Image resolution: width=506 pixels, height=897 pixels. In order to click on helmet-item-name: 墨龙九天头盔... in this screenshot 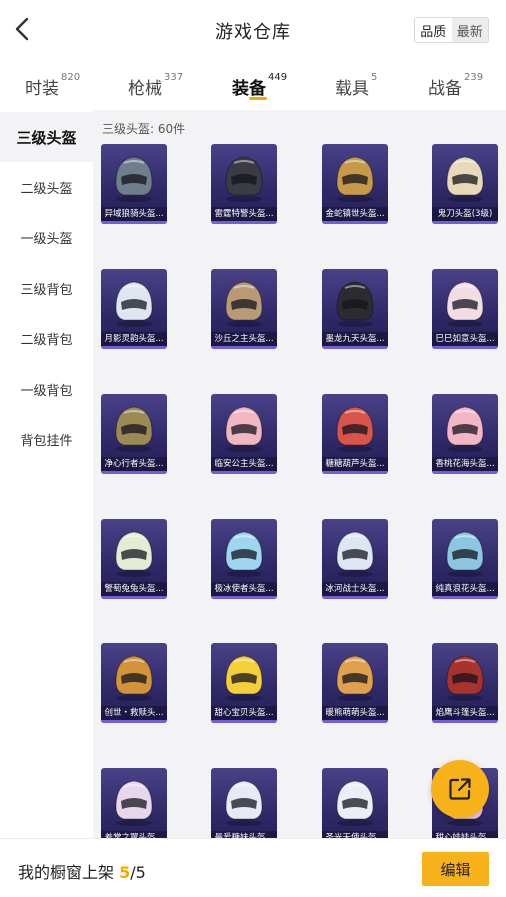, I will do `click(355, 339)`.